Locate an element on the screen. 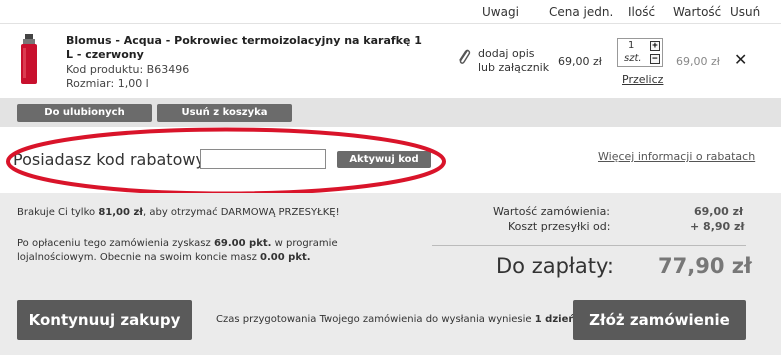  add-description-link: dodaj opis lub załącznik is located at coordinates (513, 61).